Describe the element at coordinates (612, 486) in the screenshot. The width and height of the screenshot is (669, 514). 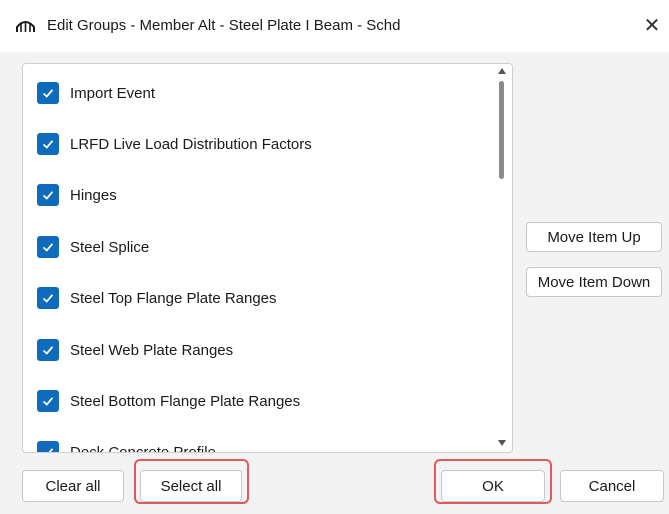
I see `cancel-button: Cancel` at that location.